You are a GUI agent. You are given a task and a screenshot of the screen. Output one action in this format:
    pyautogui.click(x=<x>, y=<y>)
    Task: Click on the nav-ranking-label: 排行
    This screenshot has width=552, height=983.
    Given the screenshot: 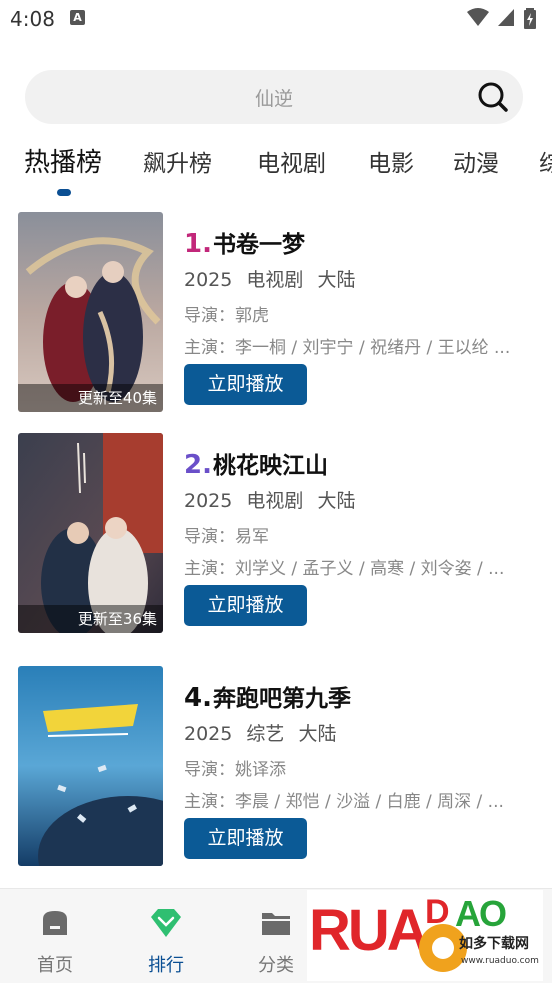 What is the action you would take?
    pyautogui.click(x=166, y=965)
    